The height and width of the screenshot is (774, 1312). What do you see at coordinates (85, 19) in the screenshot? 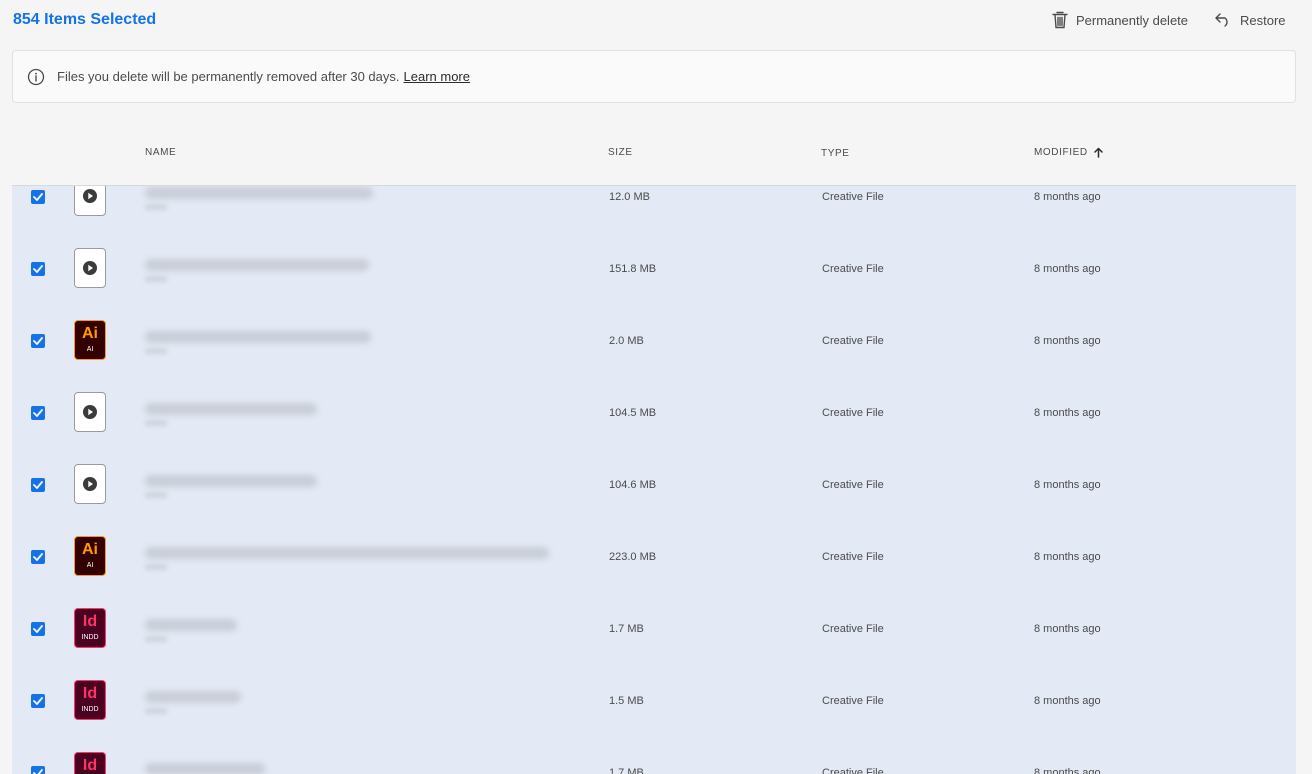
I see `selection-count-title: 854 Items Selected` at bounding box center [85, 19].